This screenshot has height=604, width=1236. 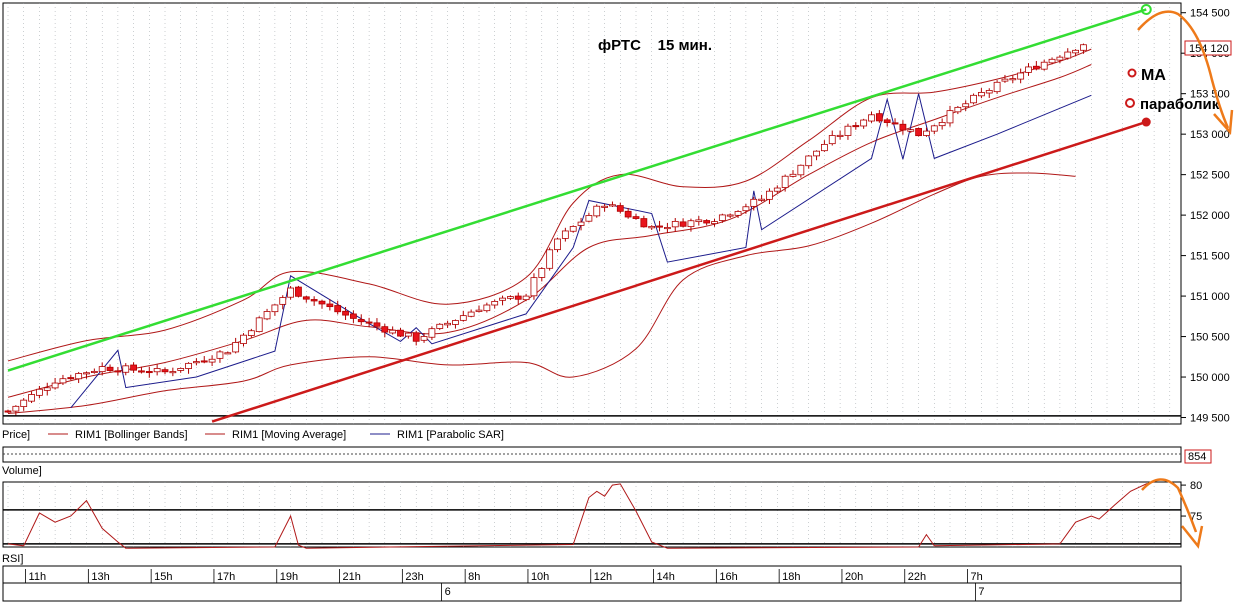 What do you see at coordinates (1210, 216) in the screenshot?
I see `price-tick-label: 152 000` at bounding box center [1210, 216].